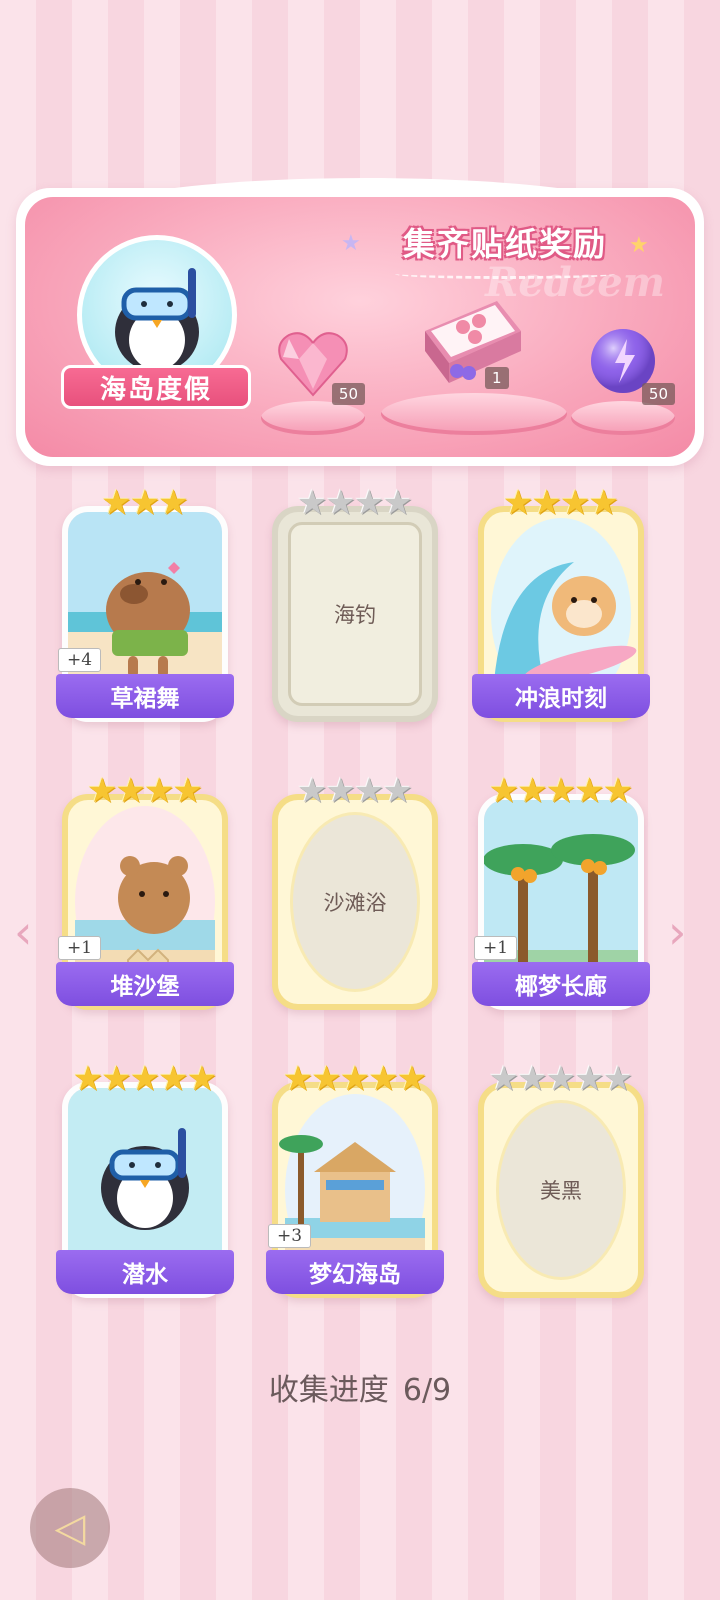 The height and width of the screenshot is (1600, 720). Describe the element at coordinates (155, 389) in the screenshot. I see `theme-name: 海岛度假` at that location.